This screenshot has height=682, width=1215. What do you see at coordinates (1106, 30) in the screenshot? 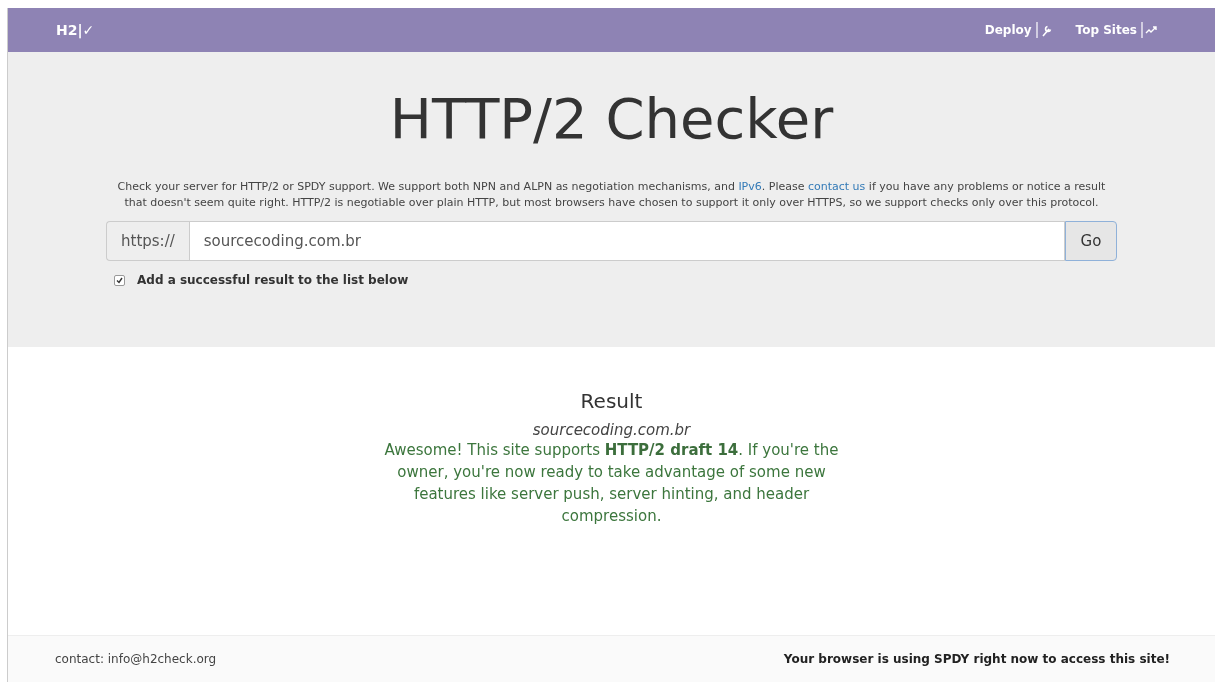
I see `nav-link: Top Sites` at bounding box center [1106, 30].